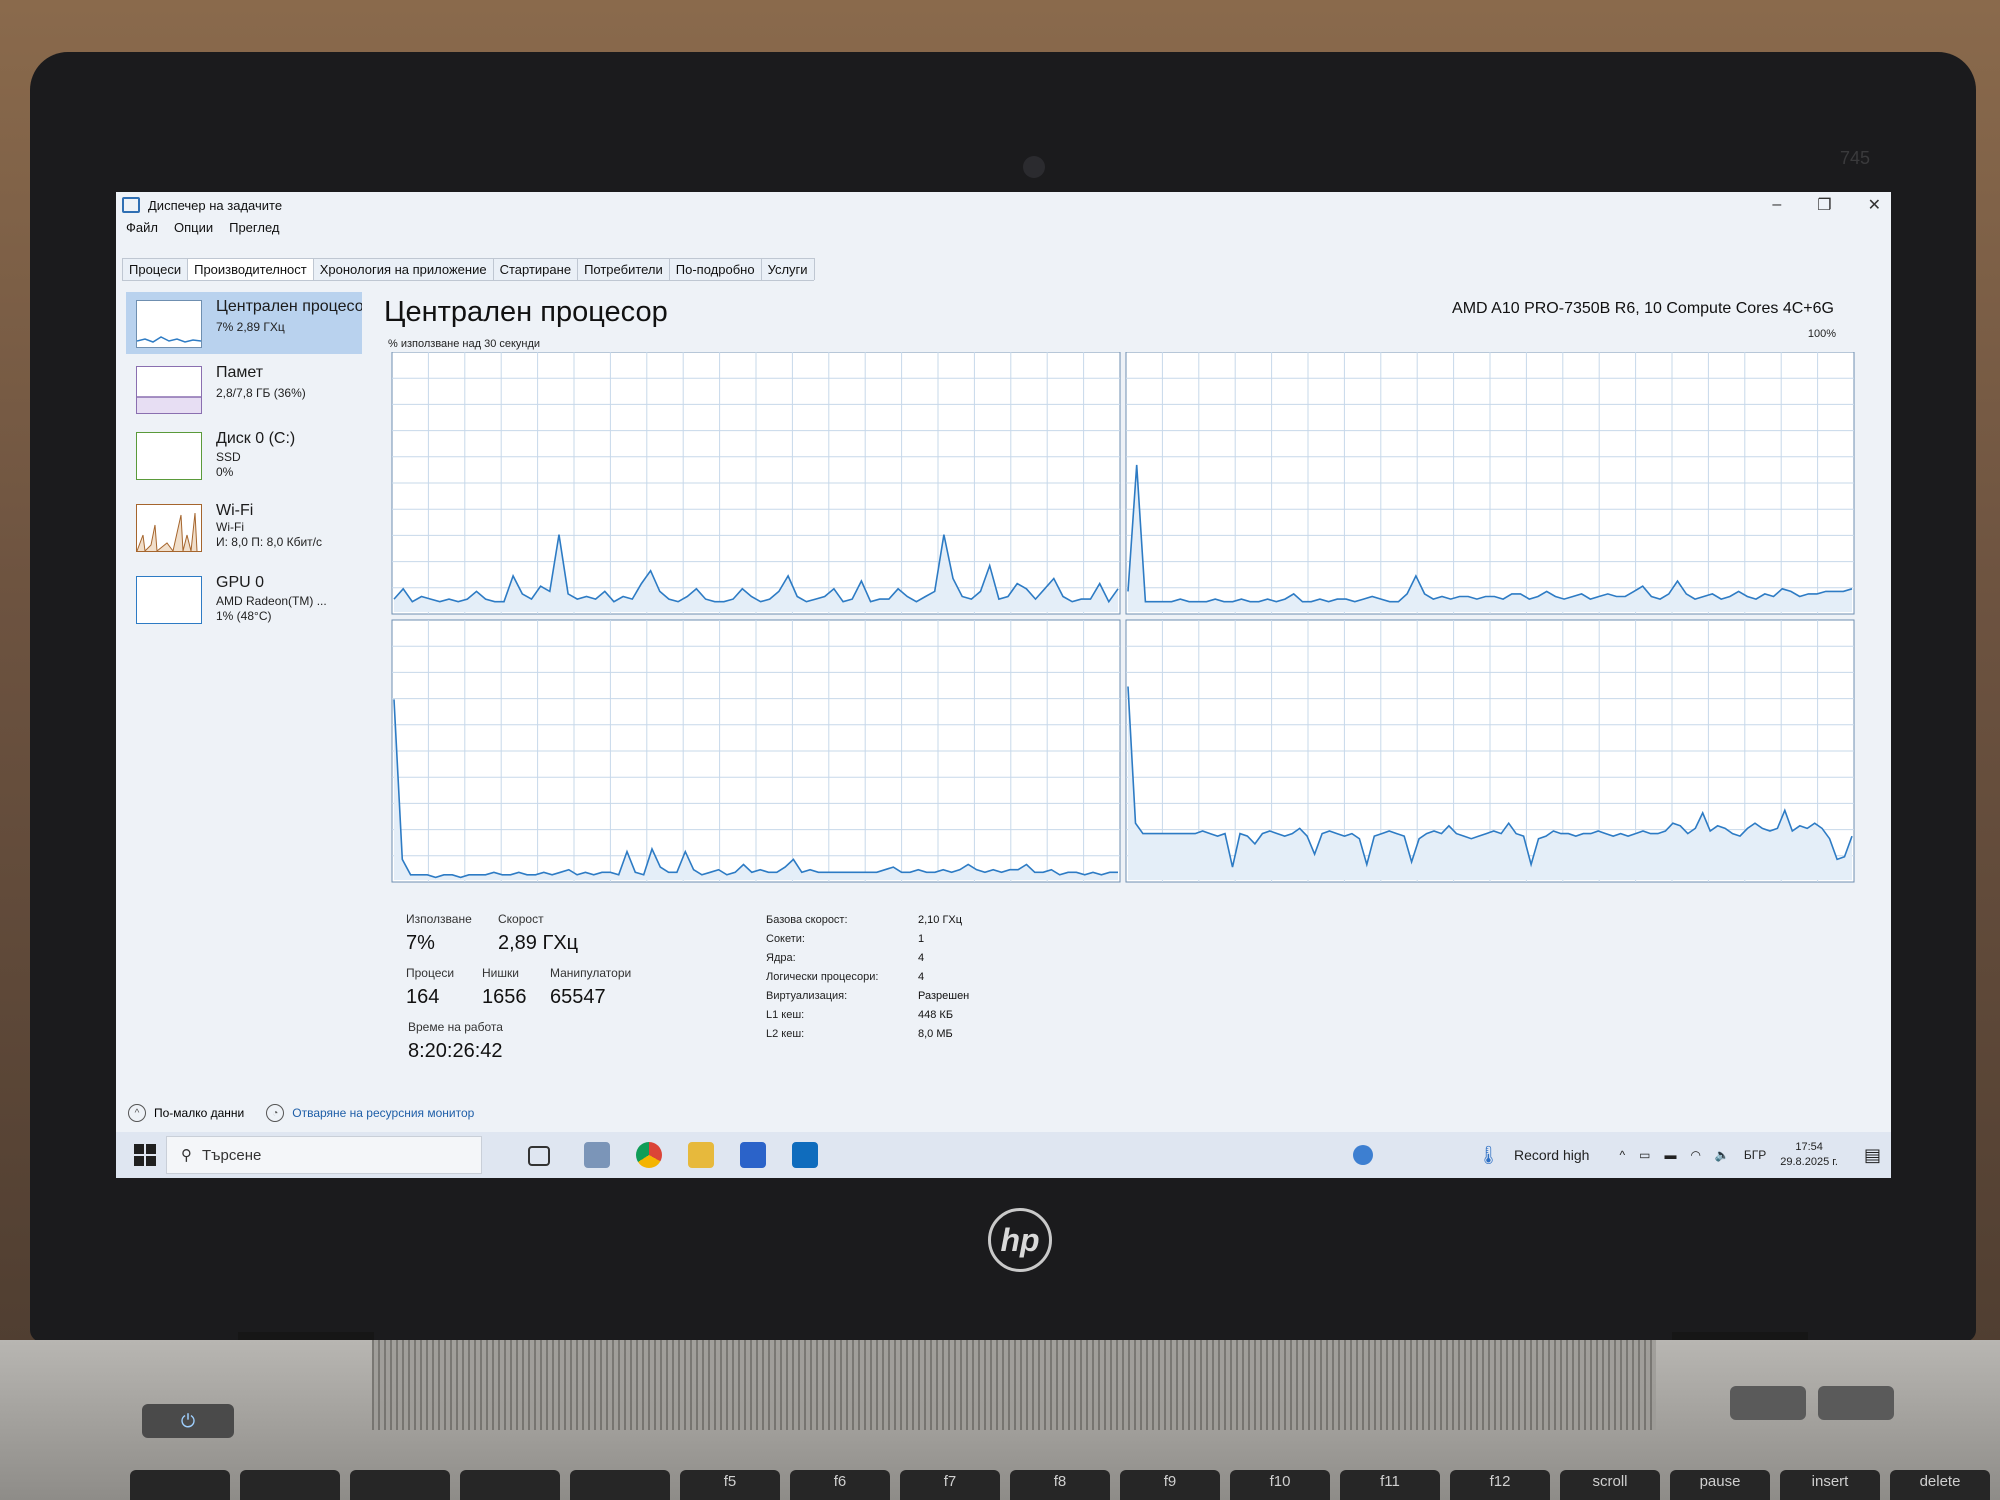  I want to click on windows-start-icon, so click(145, 1155).